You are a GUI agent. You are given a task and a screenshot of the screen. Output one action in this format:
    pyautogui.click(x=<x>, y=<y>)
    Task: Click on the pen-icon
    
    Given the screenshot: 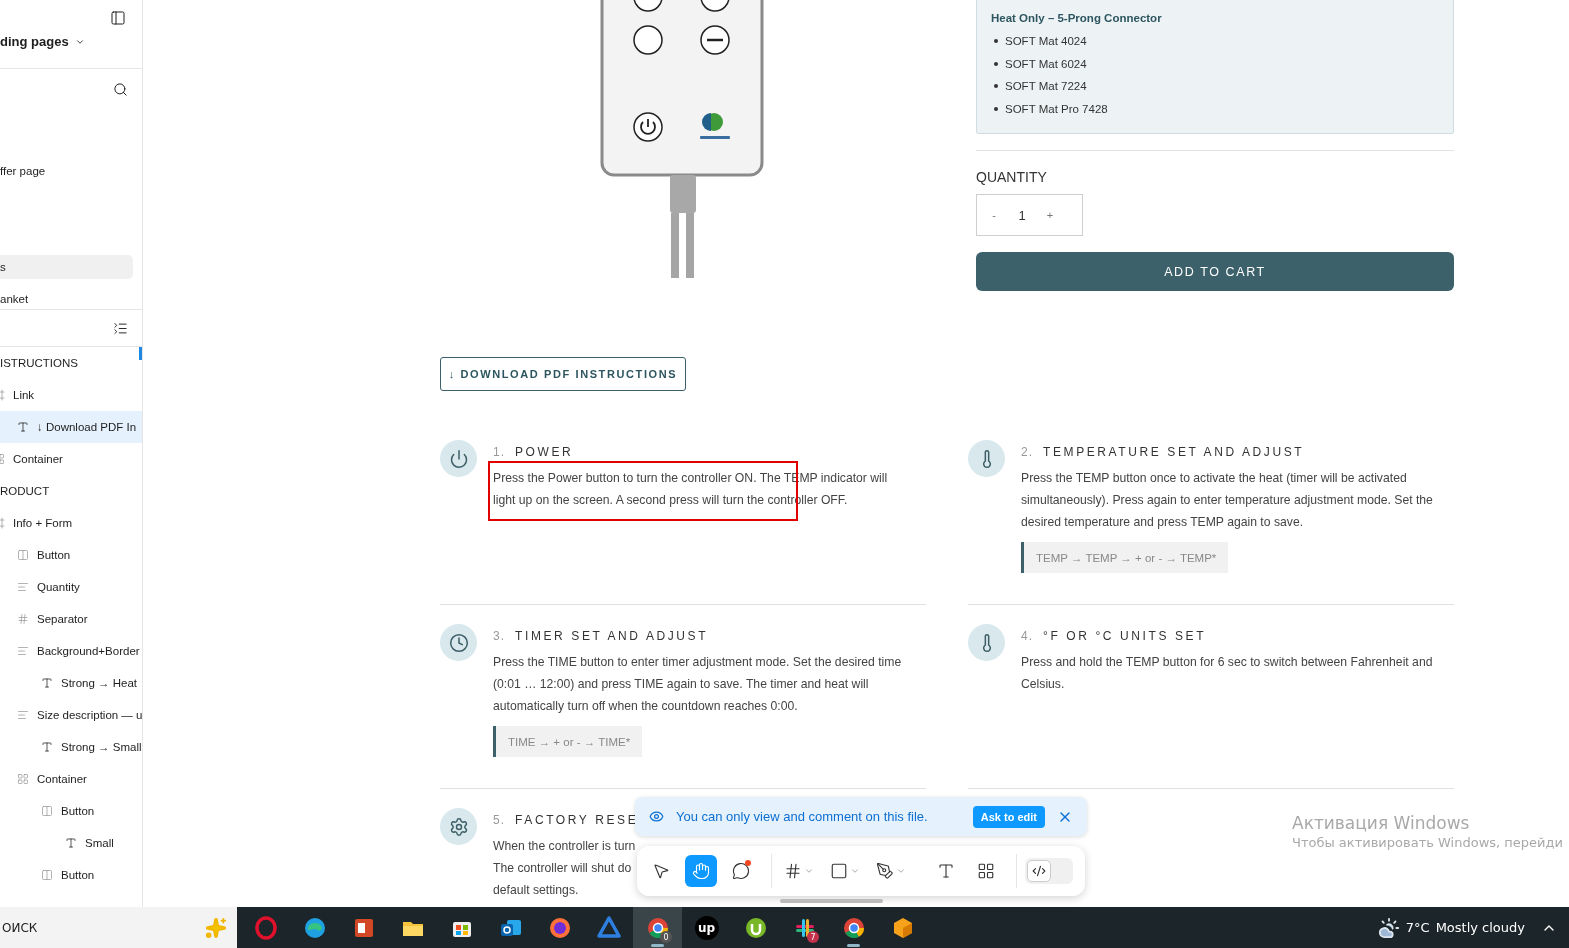 What is the action you would take?
    pyautogui.click(x=885, y=871)
    